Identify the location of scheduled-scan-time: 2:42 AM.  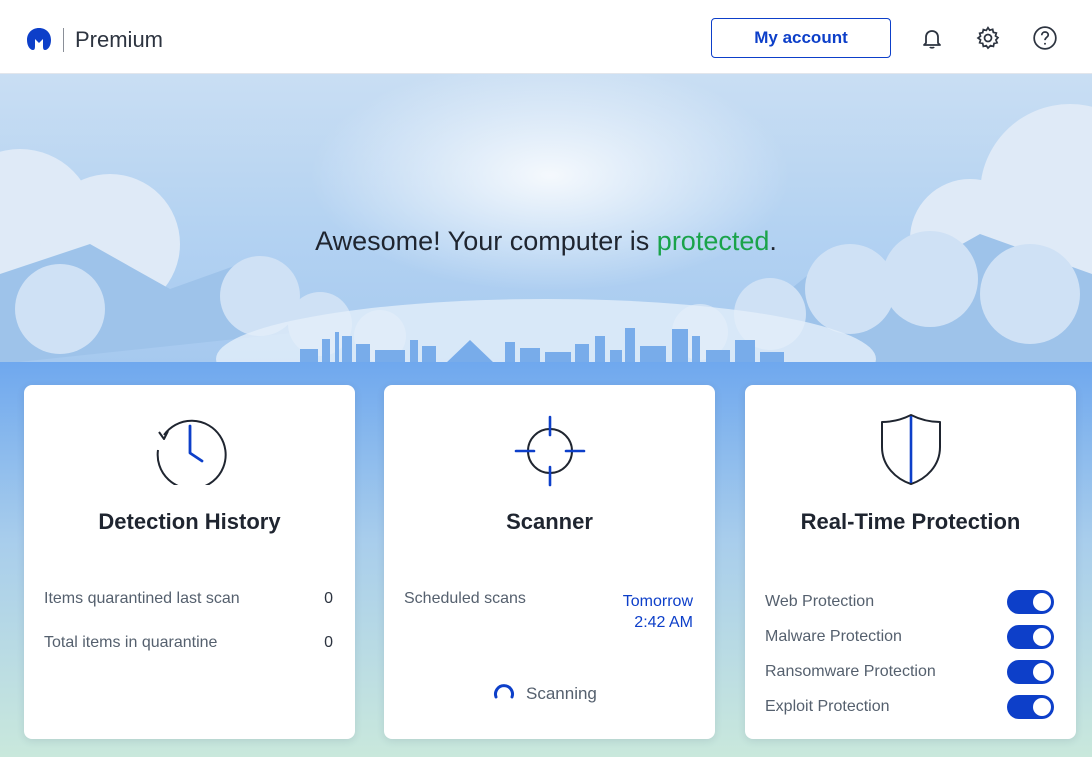
(663, 622).